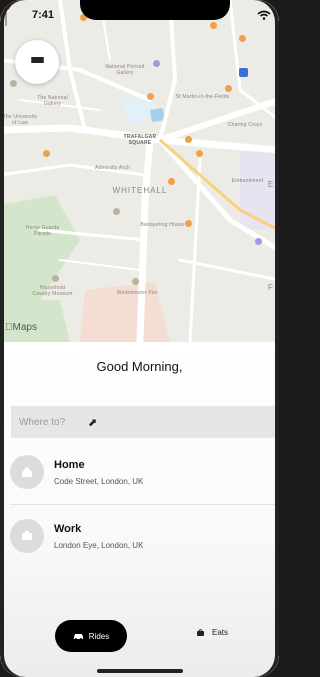 This screenshot has height=677, width=320. Describe the element at coordinates (78, 637) in the screenshot. I see `car-icon` at that location.